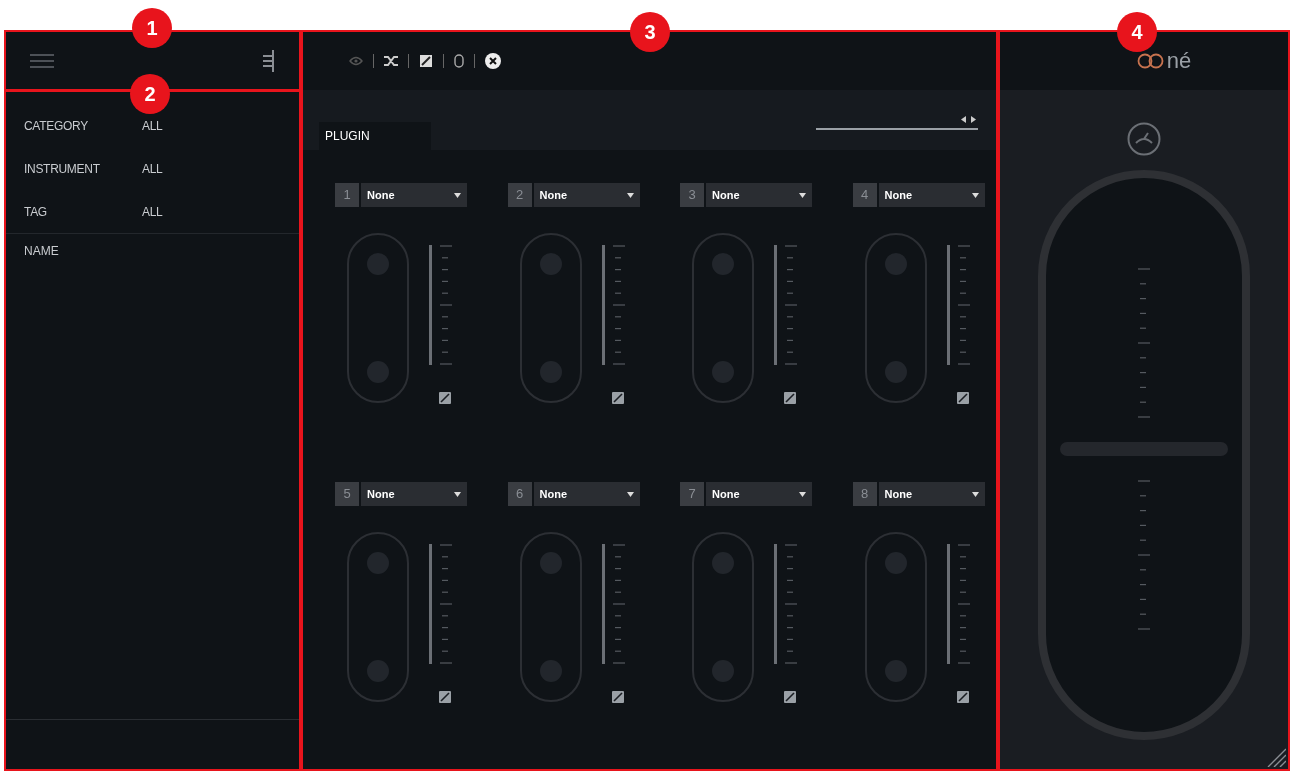 This screenshot has height=771, width=1292. I want to click on logo-rings-icon, so click(1150, 61).